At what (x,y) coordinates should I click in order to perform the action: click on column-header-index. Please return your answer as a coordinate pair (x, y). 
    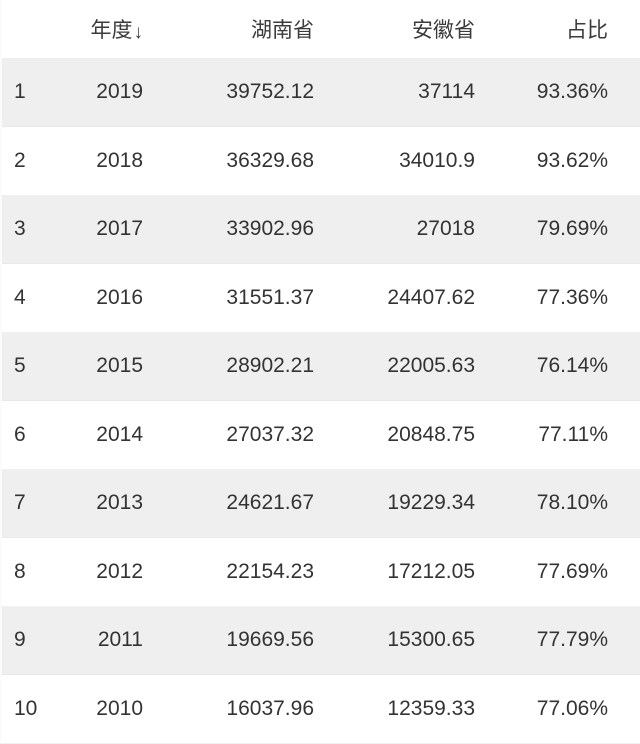
    Looking at the image, I should click on (28, 29).